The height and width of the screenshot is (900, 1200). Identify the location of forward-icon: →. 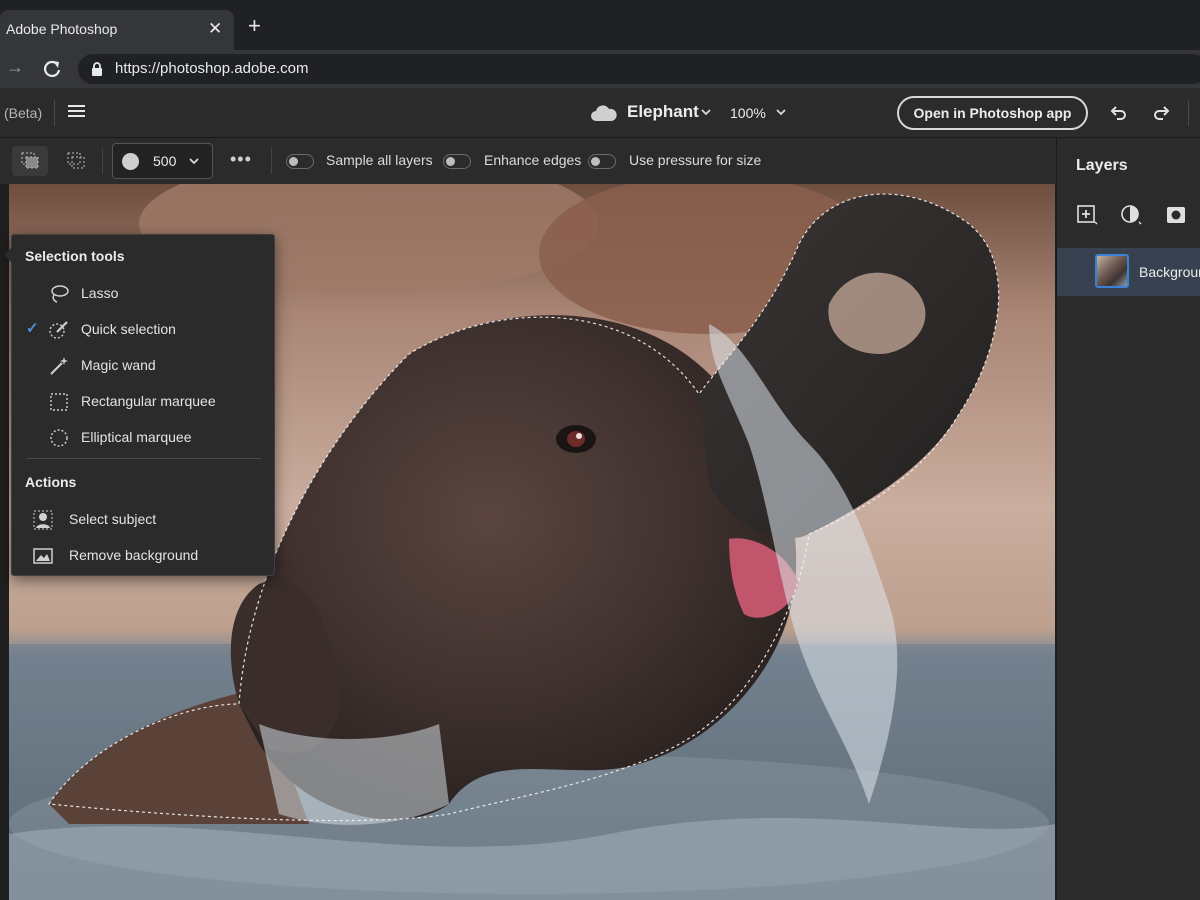
(15, 67).